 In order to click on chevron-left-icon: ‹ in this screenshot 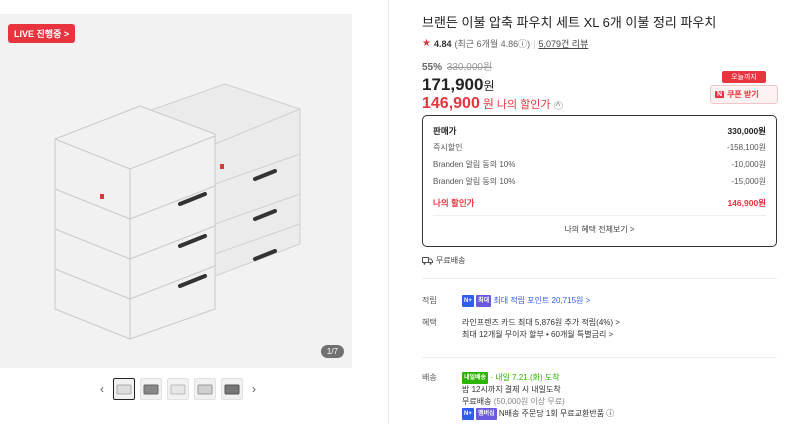, I will do `click(102, 389)`.